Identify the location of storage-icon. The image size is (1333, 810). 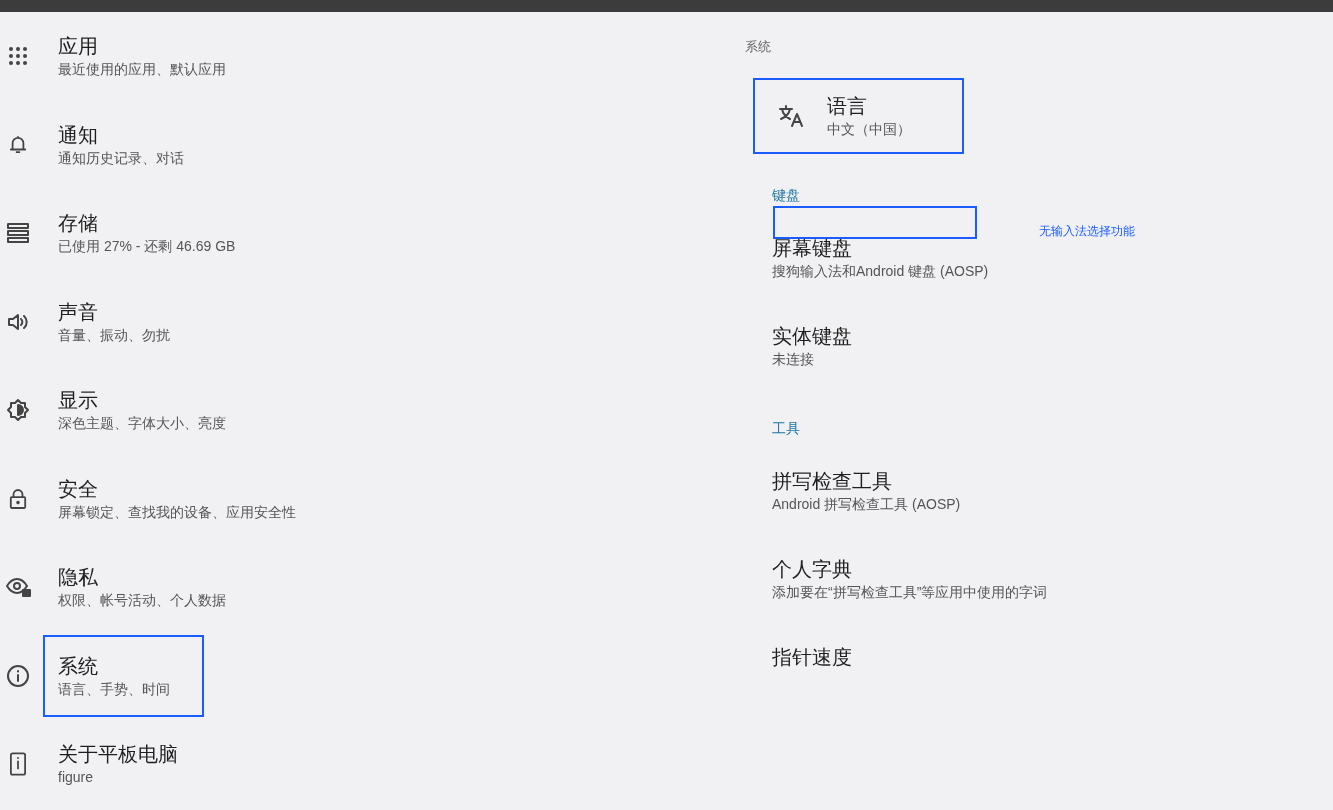
(18, 233).